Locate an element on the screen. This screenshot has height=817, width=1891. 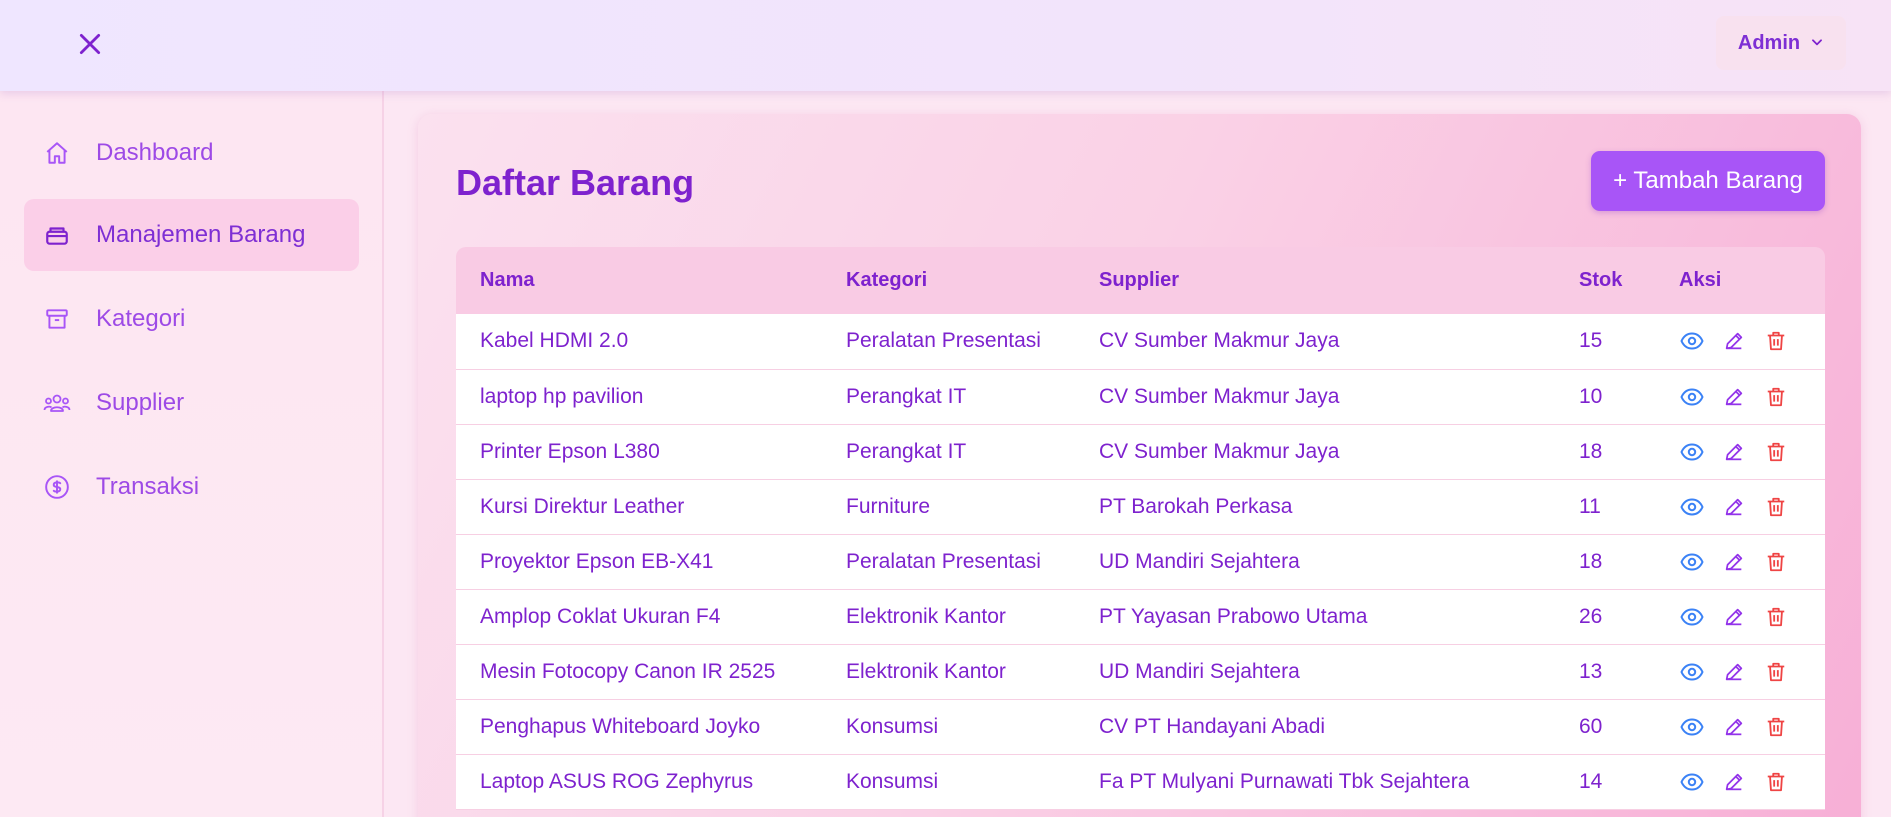
cell-supplier: CV Sumber Makmur Jaya is located at coordinates (1219, 396).